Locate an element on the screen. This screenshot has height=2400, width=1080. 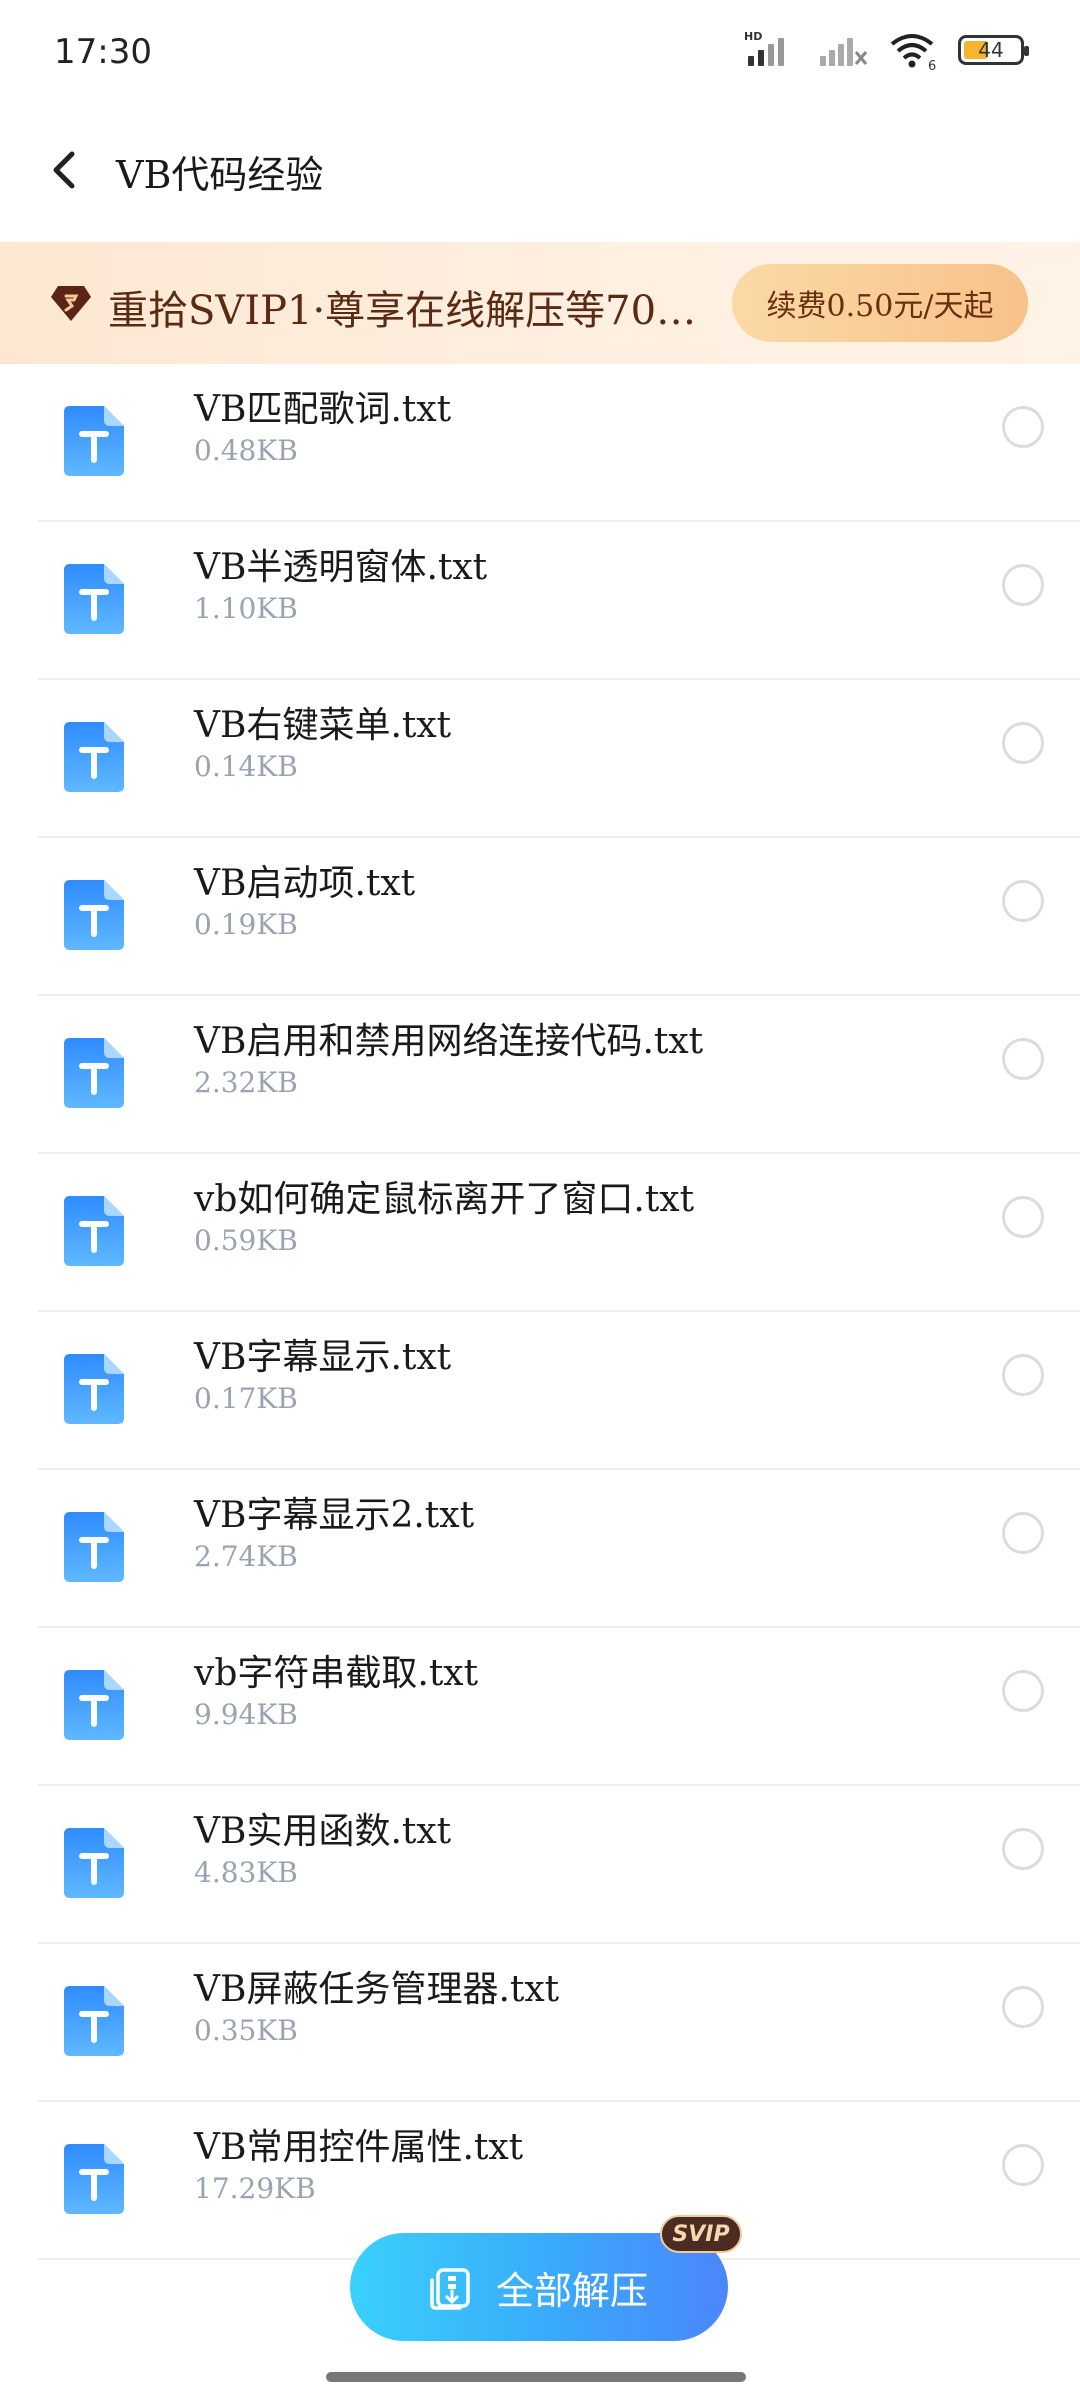
file-size: 4.83KB is located at coordinates (246, 1872).